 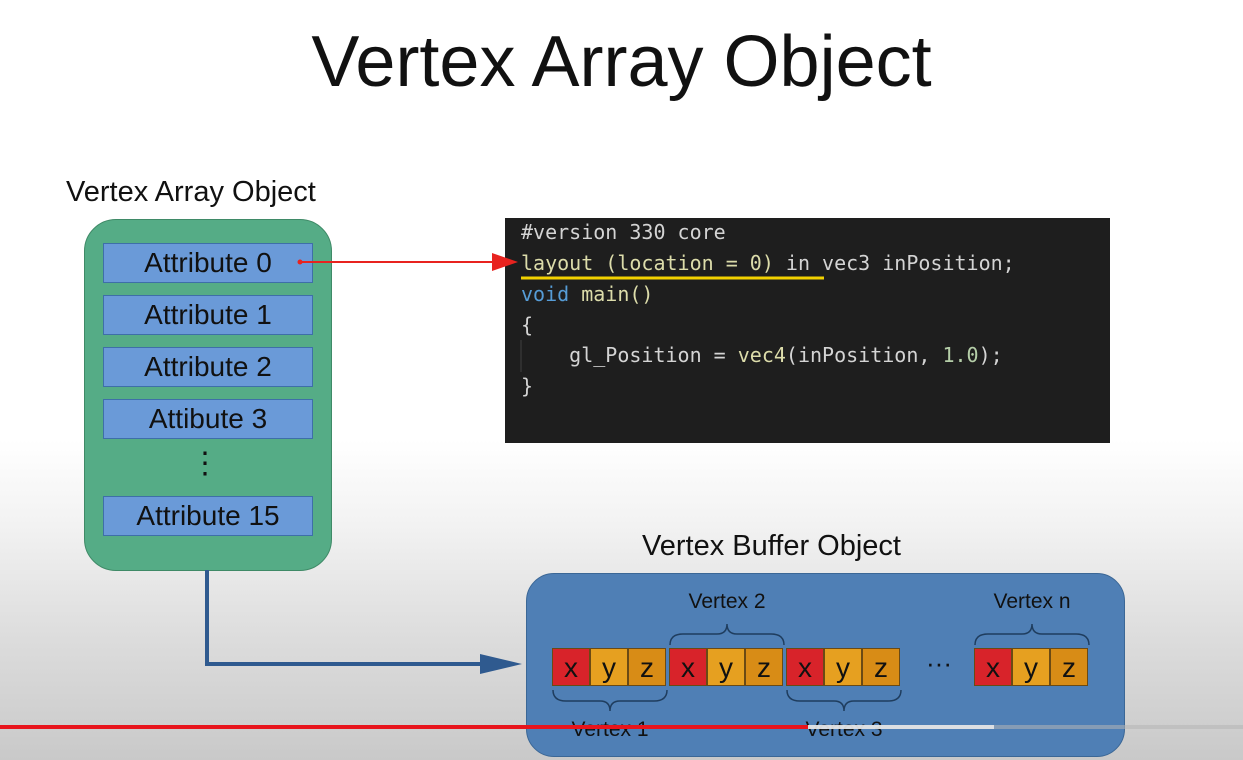 What do you see at coordinates (727, 634) in the screenshot?
I see `vertex-2-brace` at bounding box center [727, 634].